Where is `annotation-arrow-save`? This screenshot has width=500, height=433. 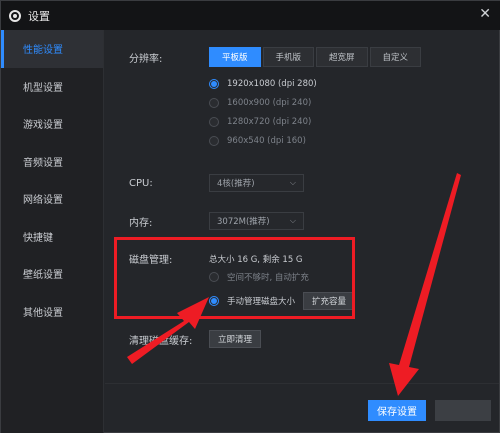
annotation-arrow-save is located at coordinates (425, 284).